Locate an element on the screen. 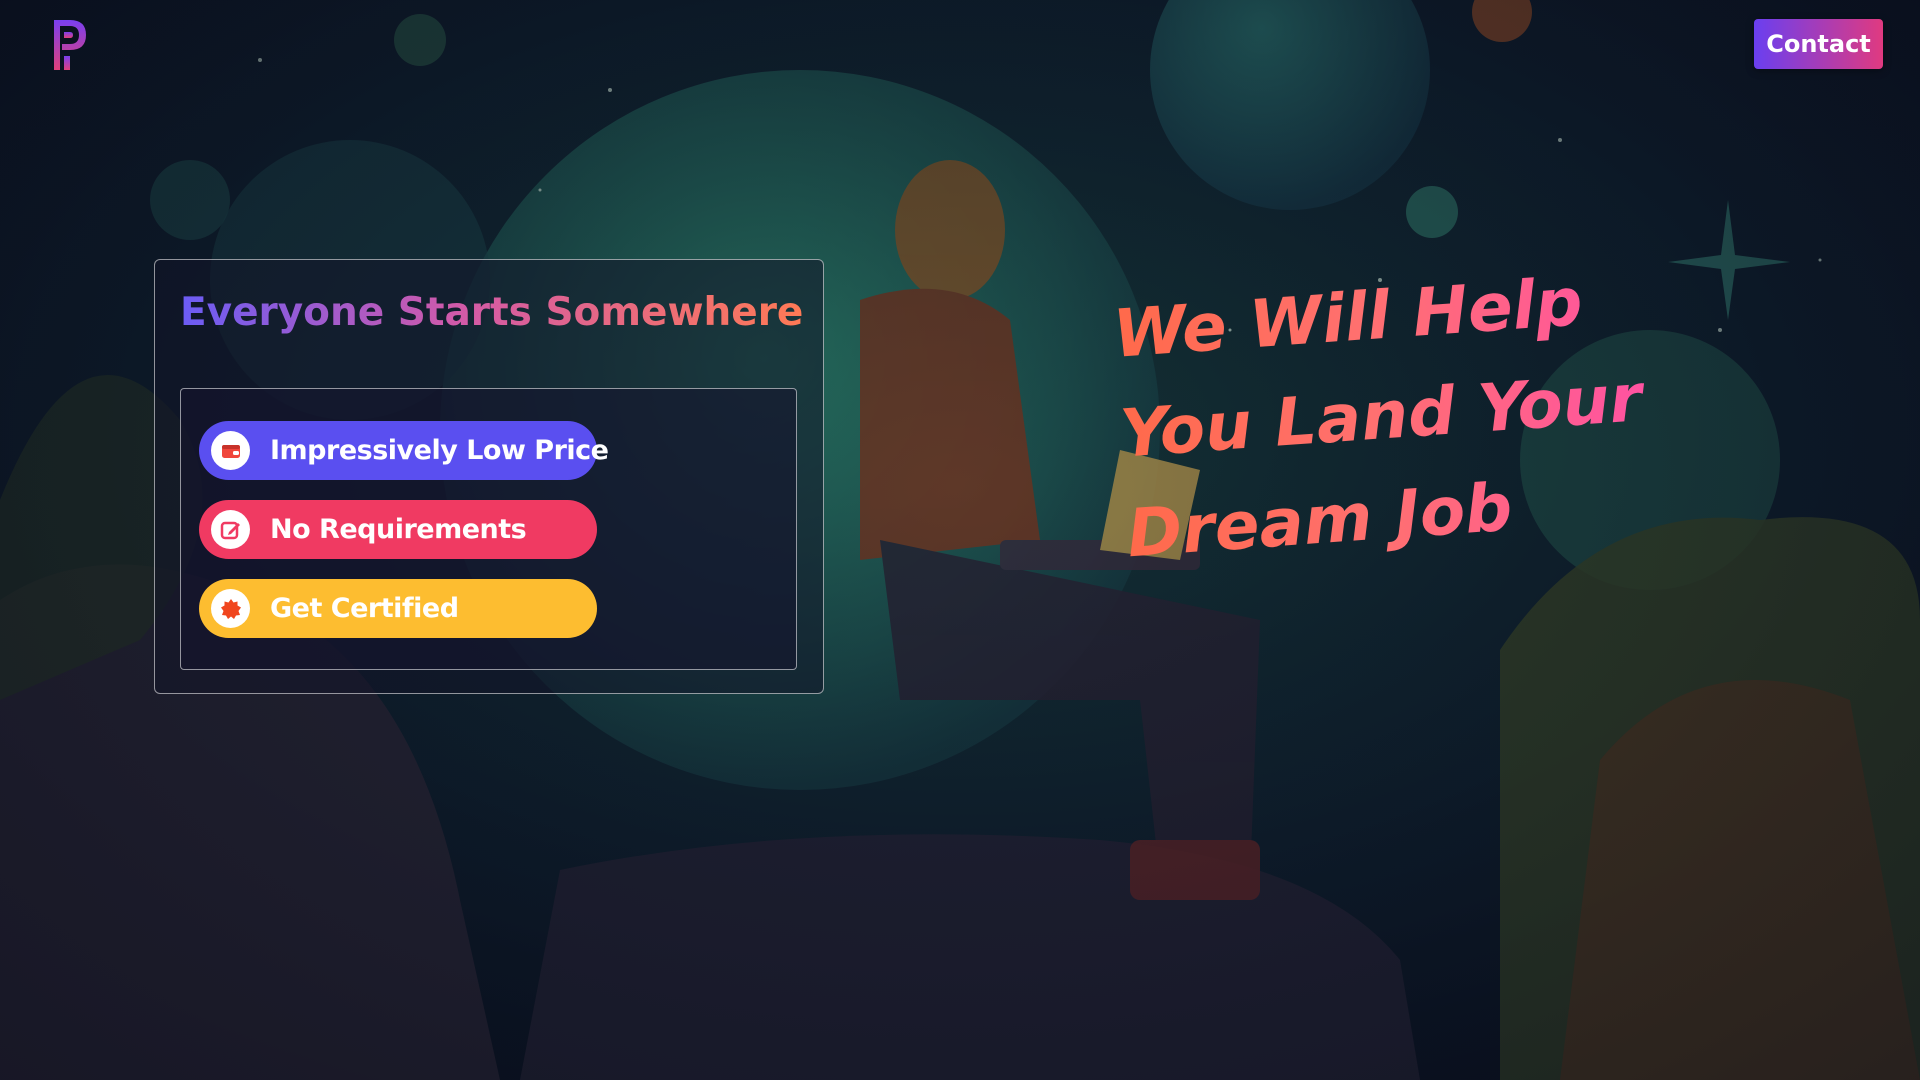  feature-label: No Requirements is located at coordinates (398, 529).